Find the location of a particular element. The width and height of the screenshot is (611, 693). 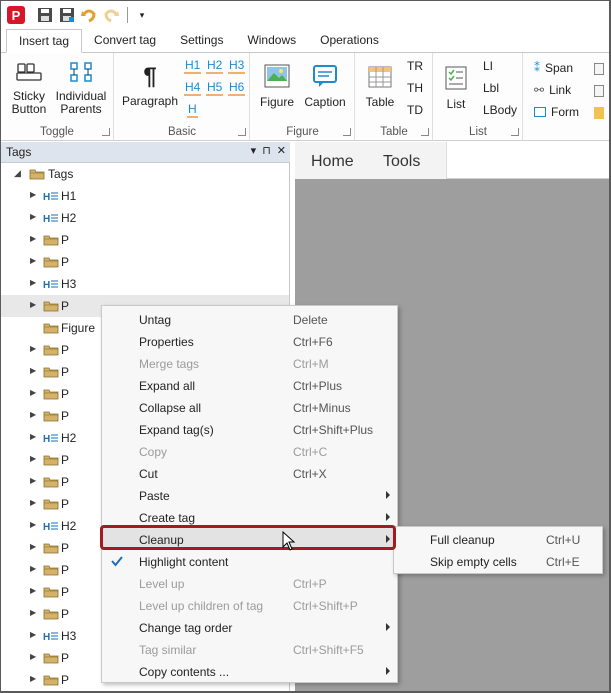

link-button: ⚯ Link is located at coordinates (552, 90).